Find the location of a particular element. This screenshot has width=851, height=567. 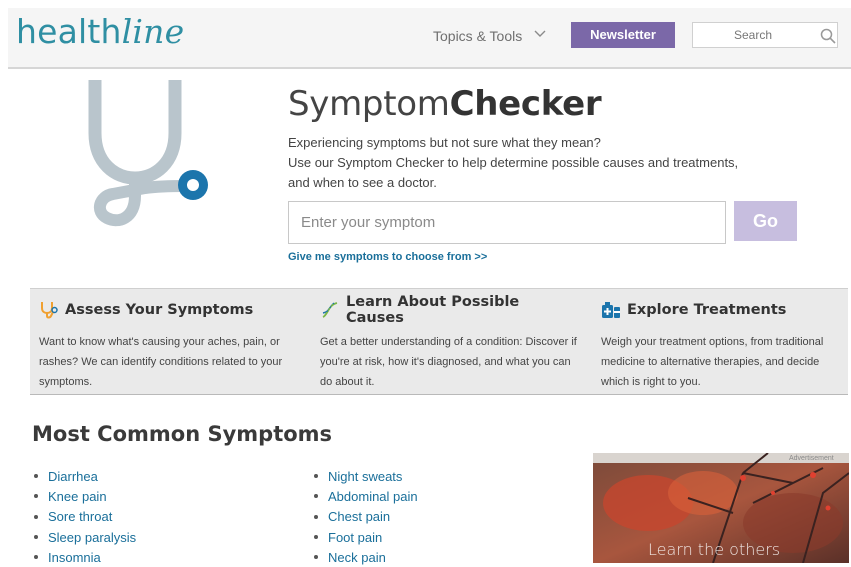

list-item: Sleep paralysis is located at coordinates (84, 537).